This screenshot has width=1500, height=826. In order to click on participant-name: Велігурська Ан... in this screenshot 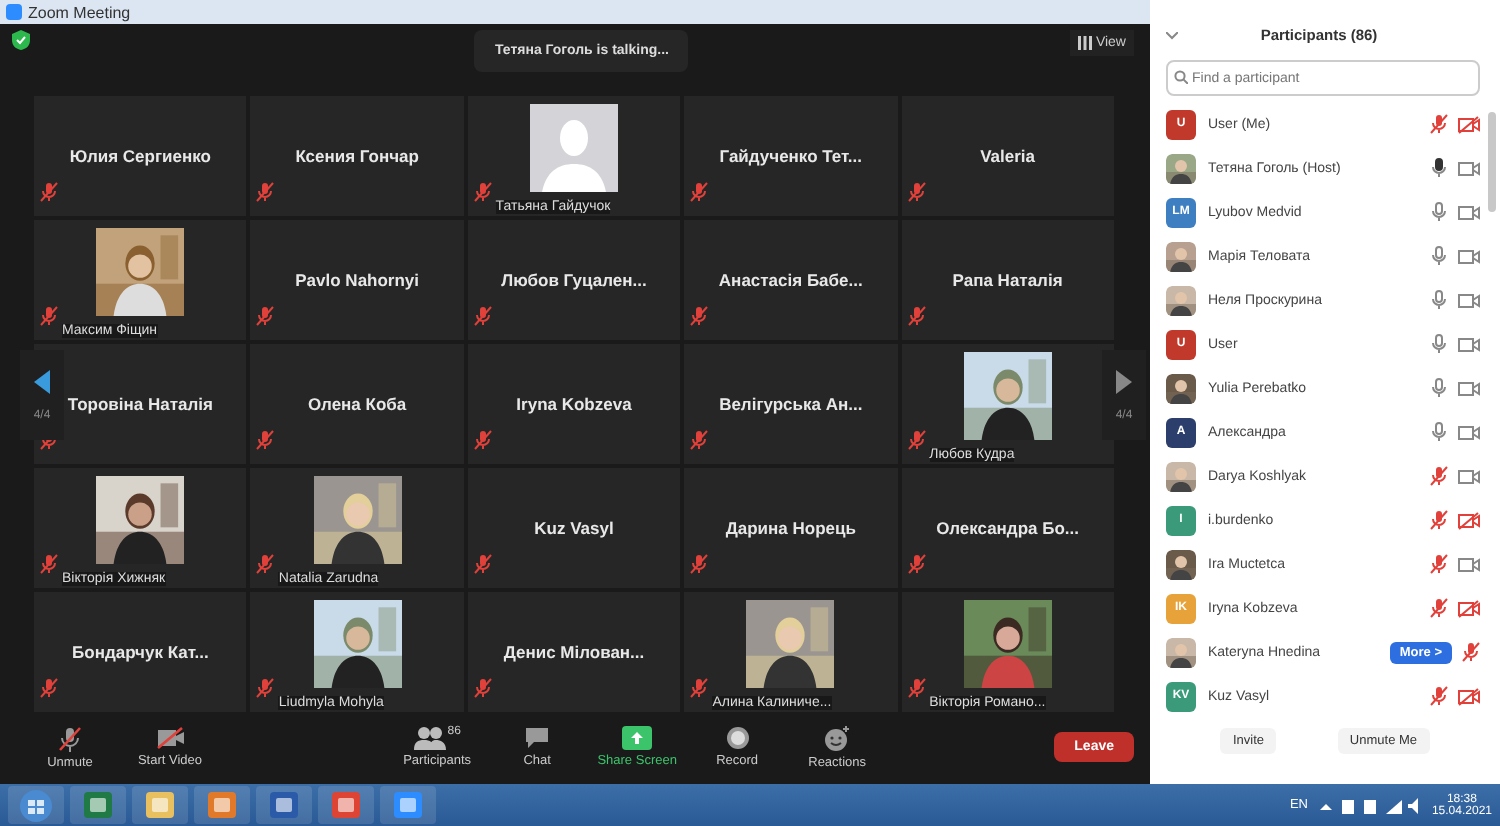, I will do `click(791, 403)`.